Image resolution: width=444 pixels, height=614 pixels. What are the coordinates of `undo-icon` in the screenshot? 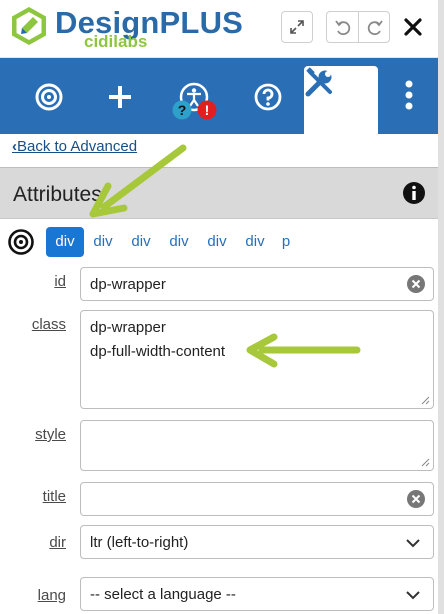 It's located at (343, 28).